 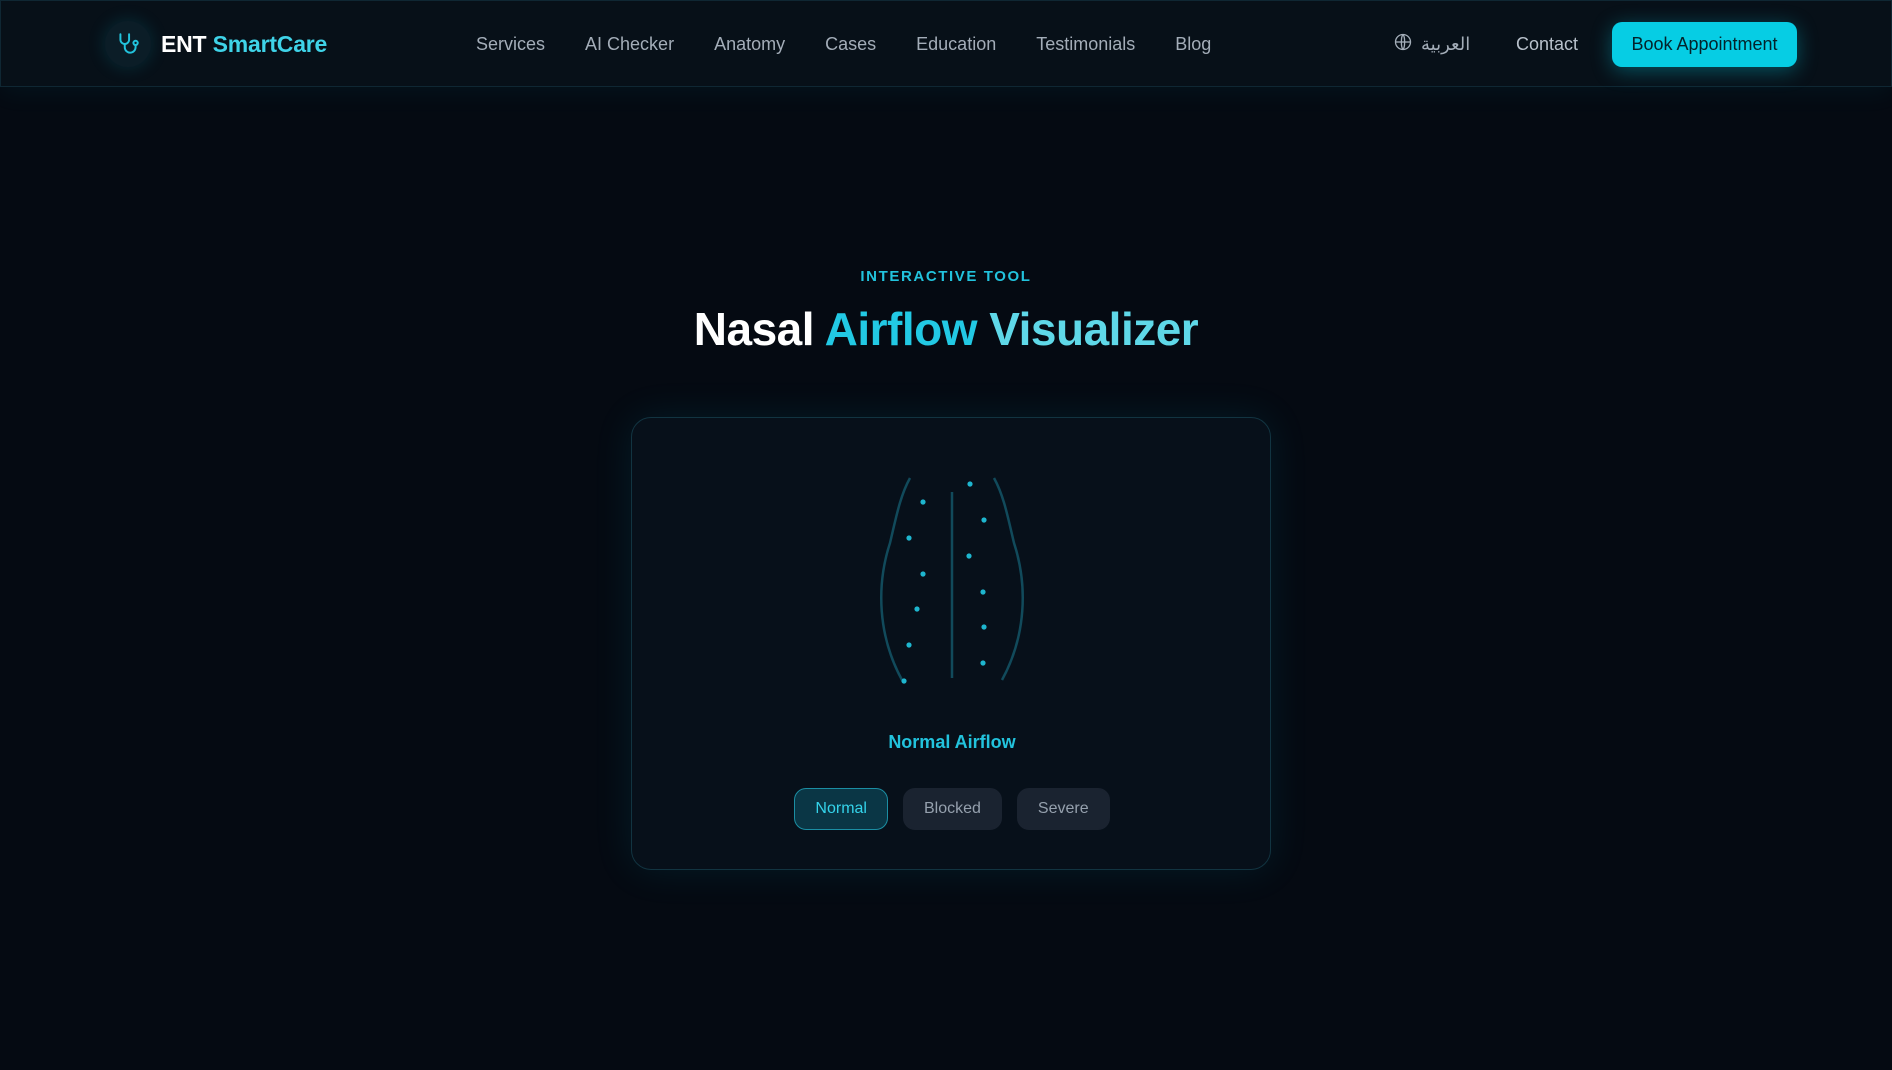 I want to click on globe-icon, so click(x=1403, y=44).